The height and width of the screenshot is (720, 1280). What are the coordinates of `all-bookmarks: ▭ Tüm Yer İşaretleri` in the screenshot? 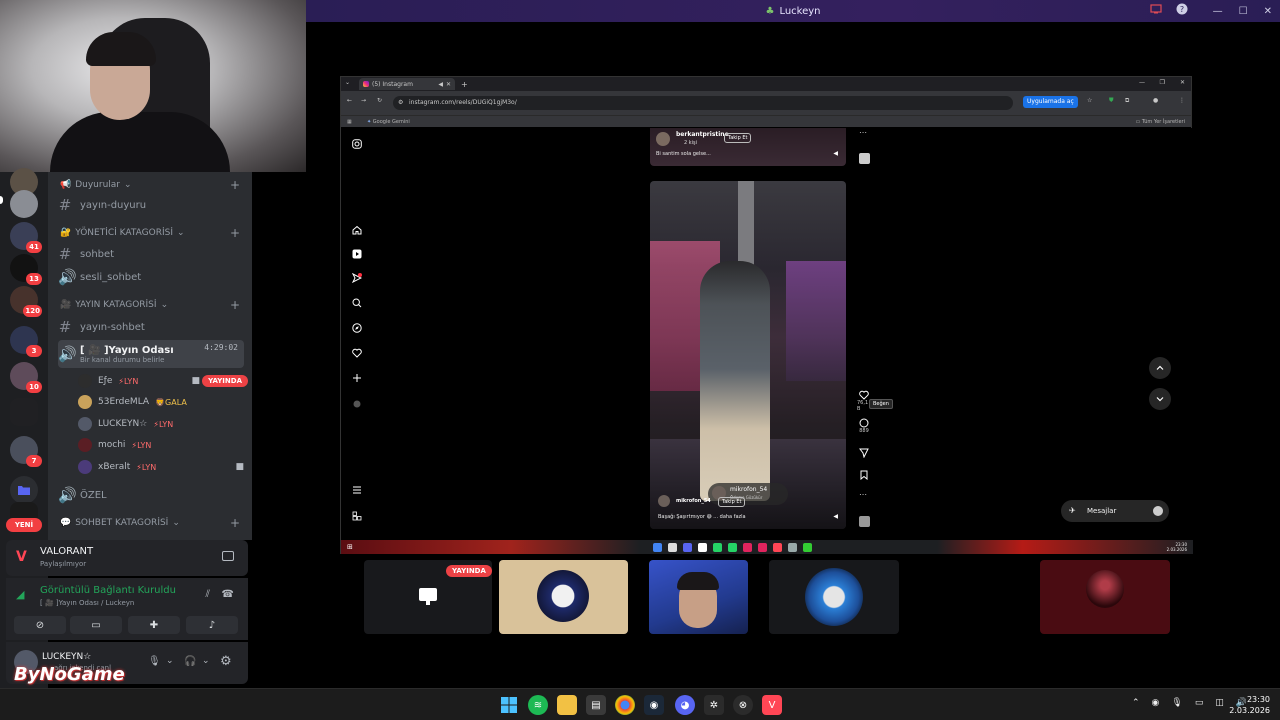 It's located at (1160, 122).